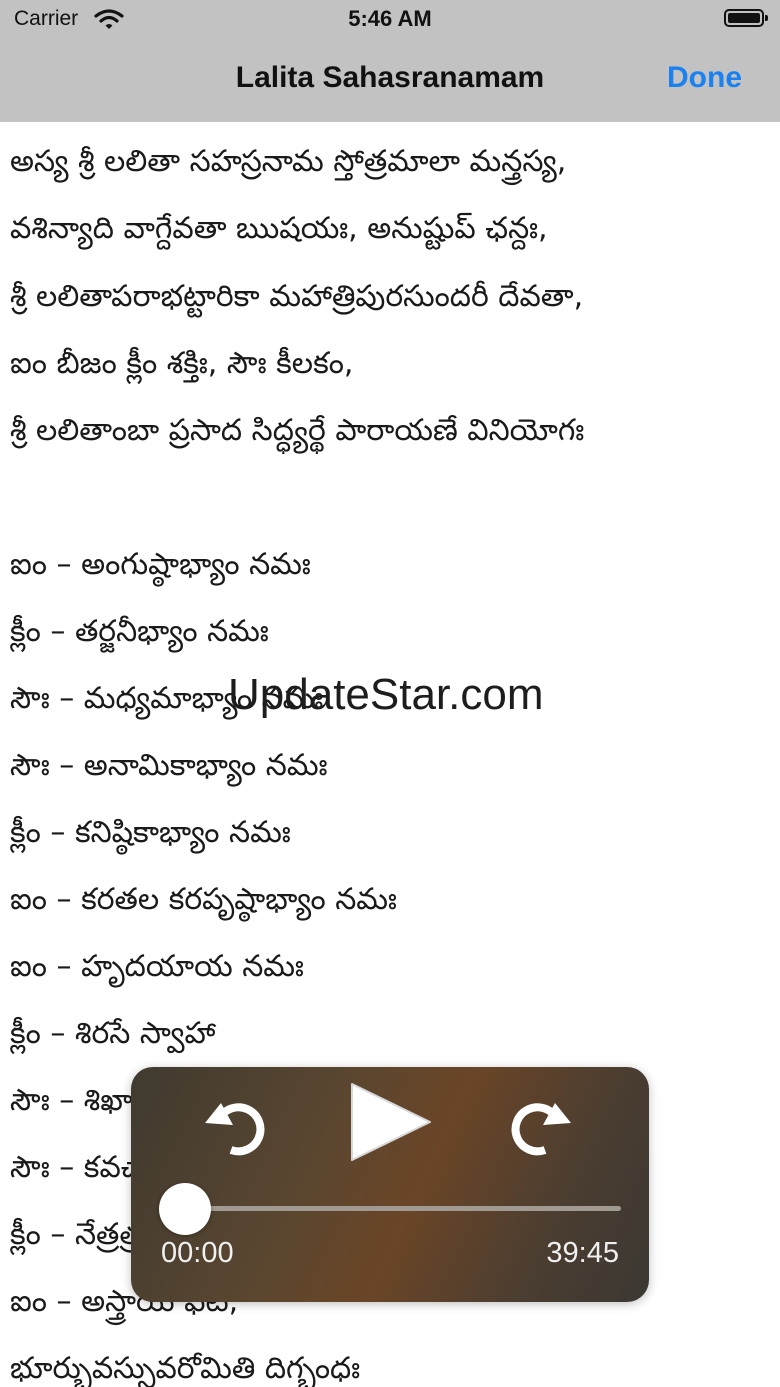  What do you see at coordinates (197, 1253) in the screenshot?
I see `elapsed-time: 00:00` at bounding box center [197, 1253].